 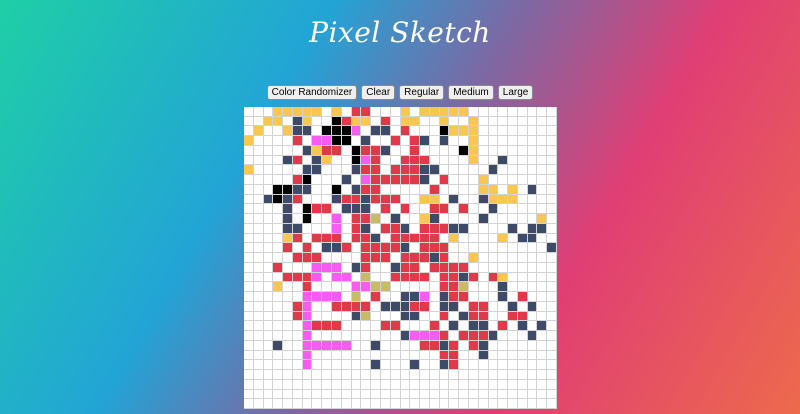 What do you see at coordinates (312, 92) in the screenshot?
I see `color-randomizer-button: Color Randomizer` at bounding box center [312, 92].